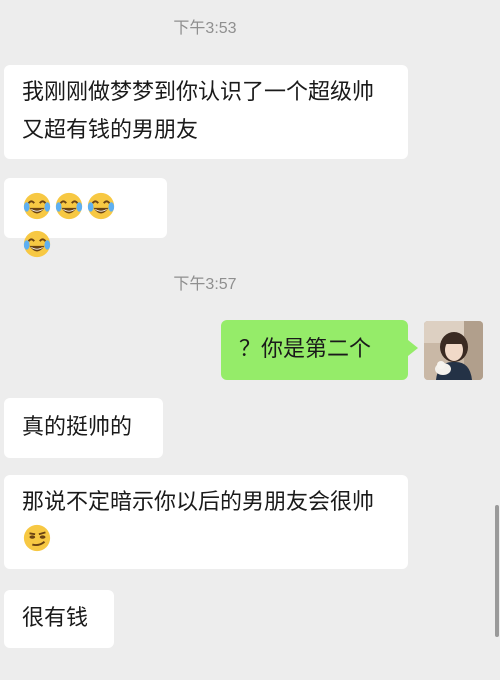 The image size is (500, 680). I want to click on message-bubble-outgoing: ？你是第二个, so click(319, 350).